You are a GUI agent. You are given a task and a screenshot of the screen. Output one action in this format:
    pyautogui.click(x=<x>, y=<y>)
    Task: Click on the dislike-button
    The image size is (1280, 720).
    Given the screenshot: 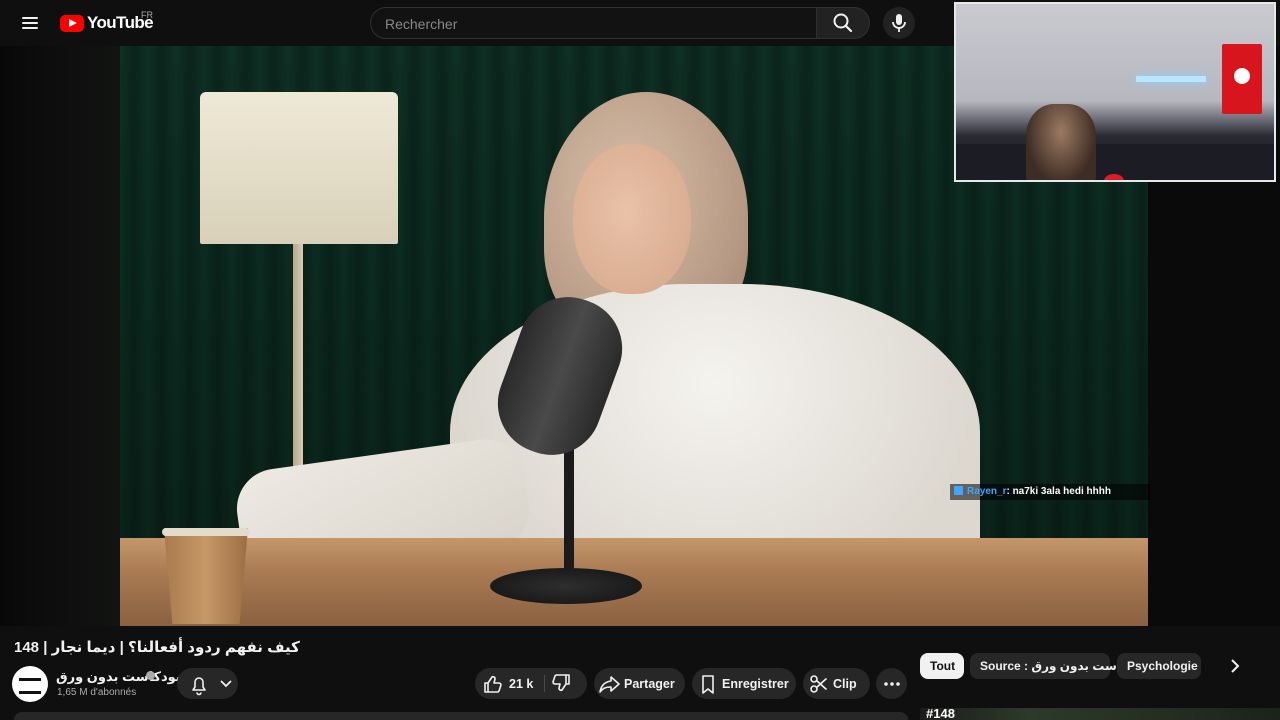 What is the action you would take?
    pyautogui.click(x=564, y=683)
    